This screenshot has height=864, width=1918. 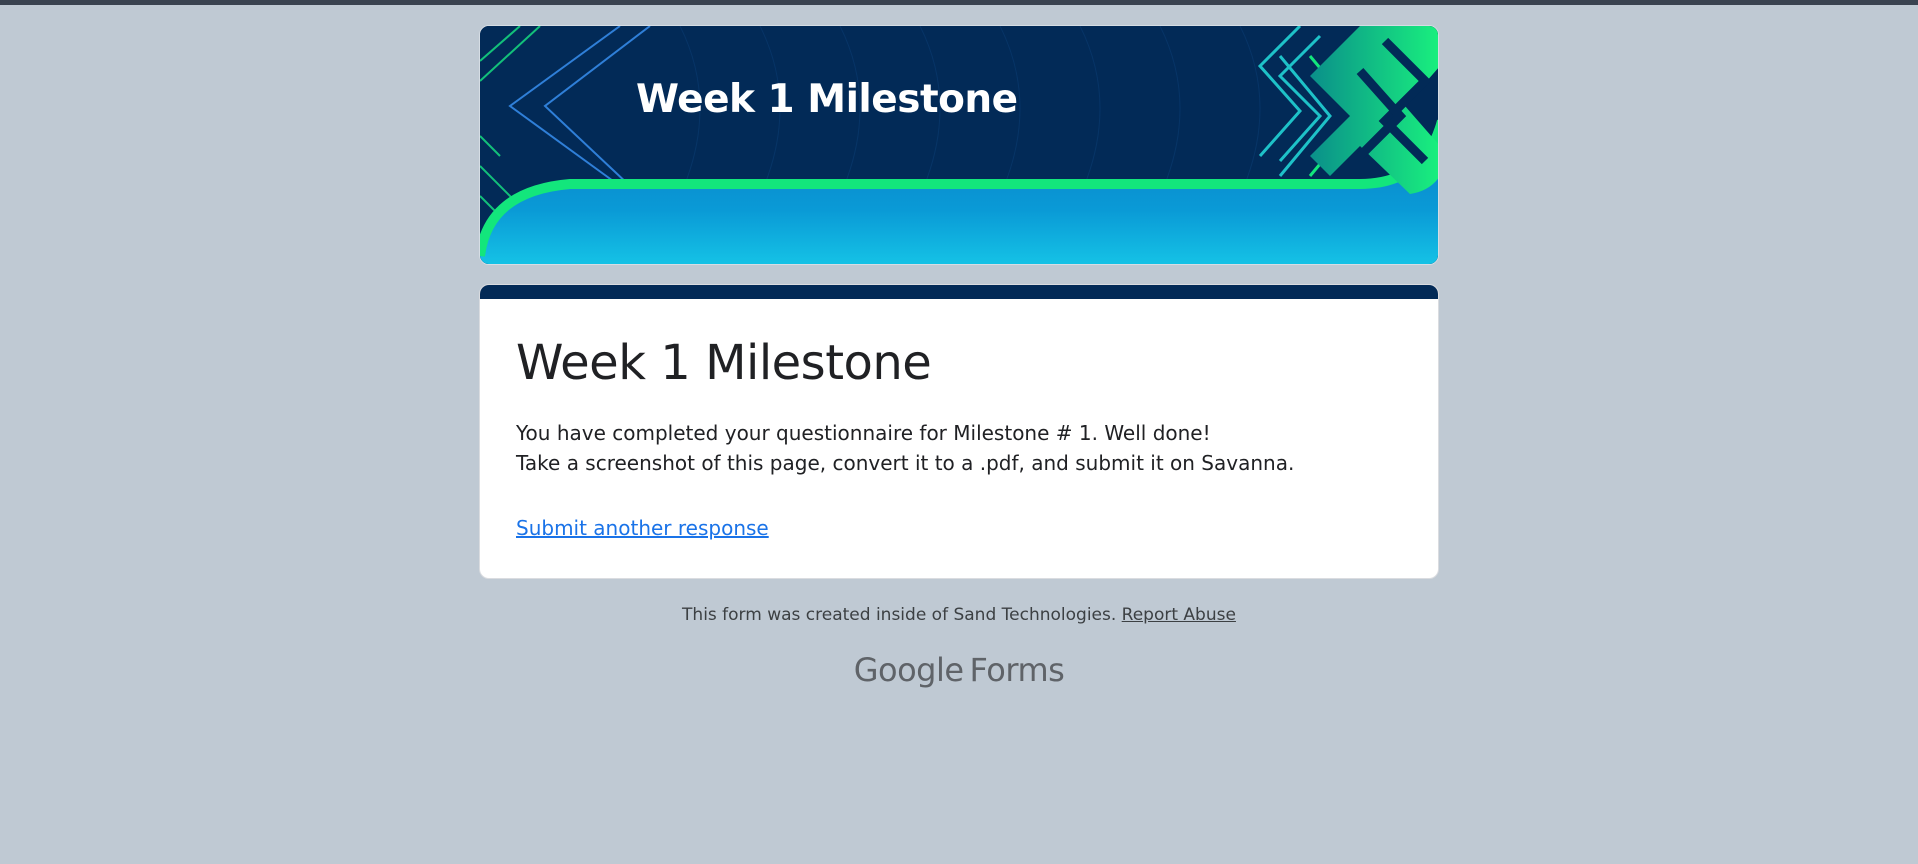 I want to click on form-title: Week 1 Milestone, so click(x=724, y=363).